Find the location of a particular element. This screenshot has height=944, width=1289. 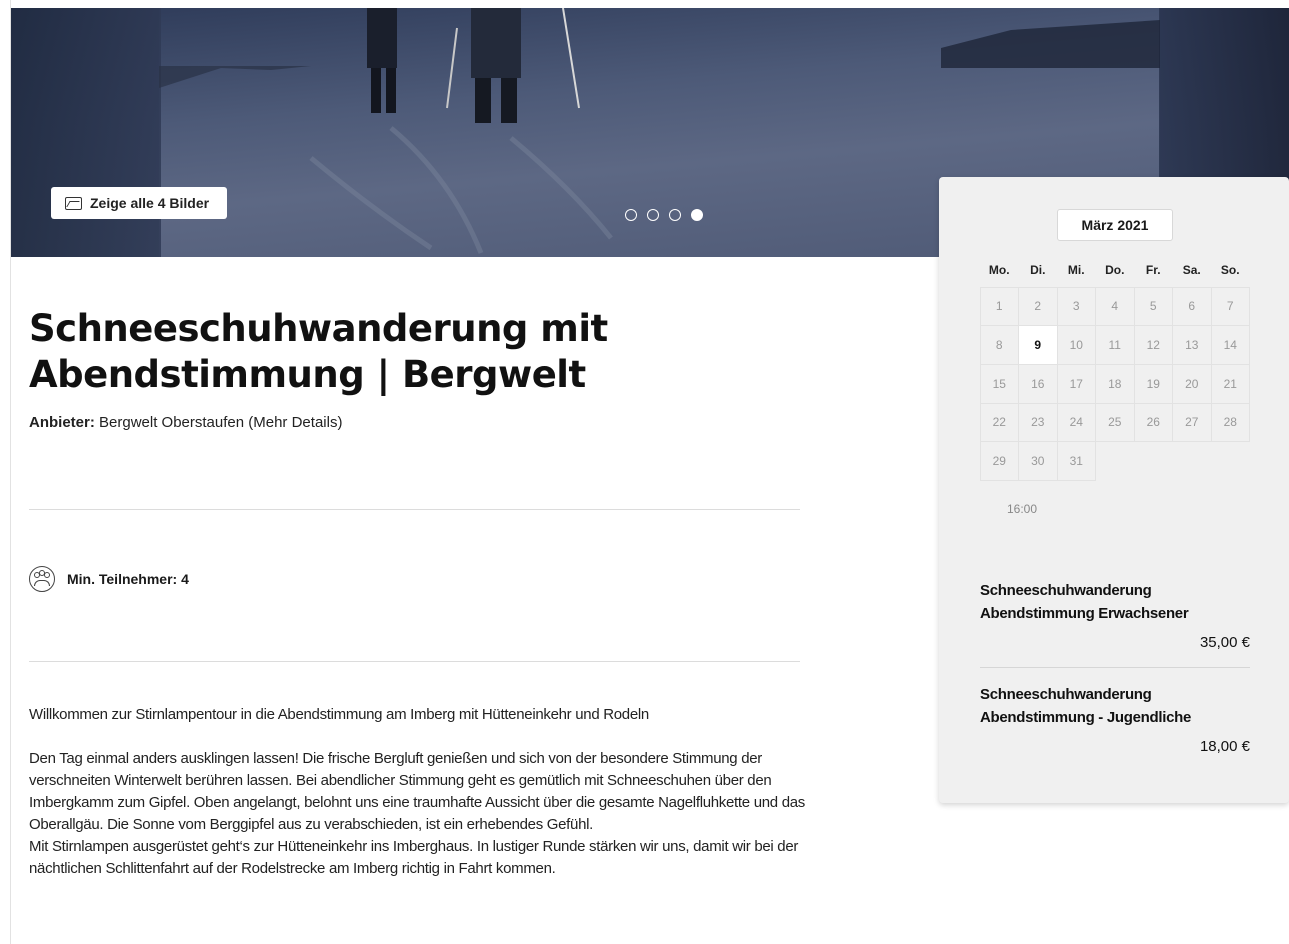

calendar-day-2: 2 is located at coordinates (1038, 306).